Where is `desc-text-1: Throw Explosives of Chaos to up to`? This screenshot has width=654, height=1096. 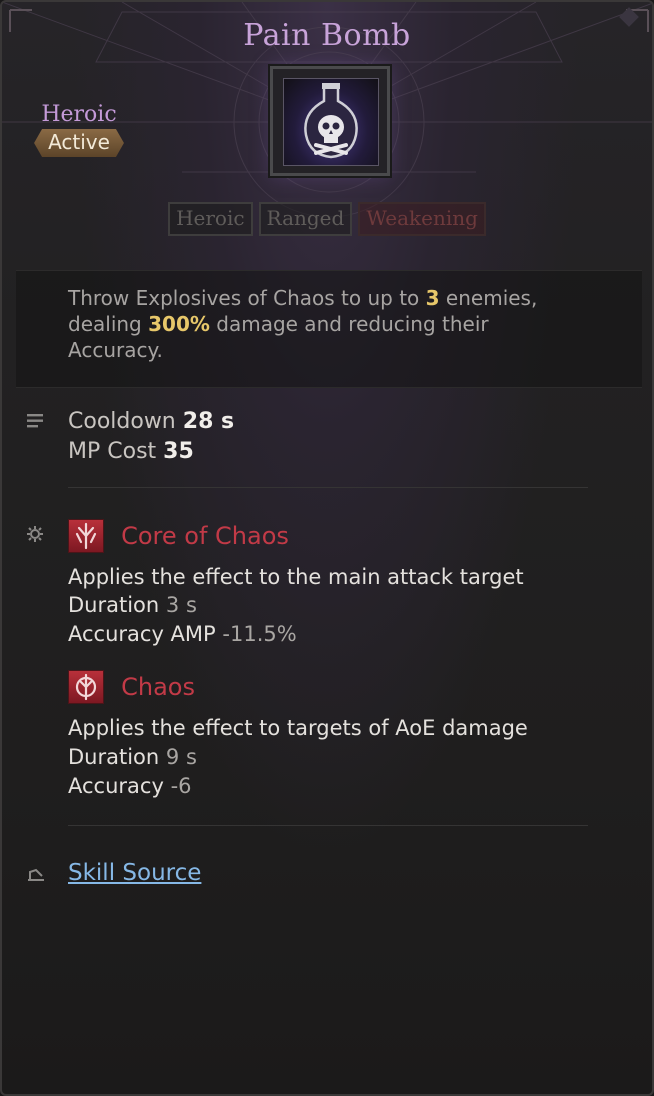
desc-text-1: Throw Explosives of Chaos to up to is located at coordinates (247, 298).